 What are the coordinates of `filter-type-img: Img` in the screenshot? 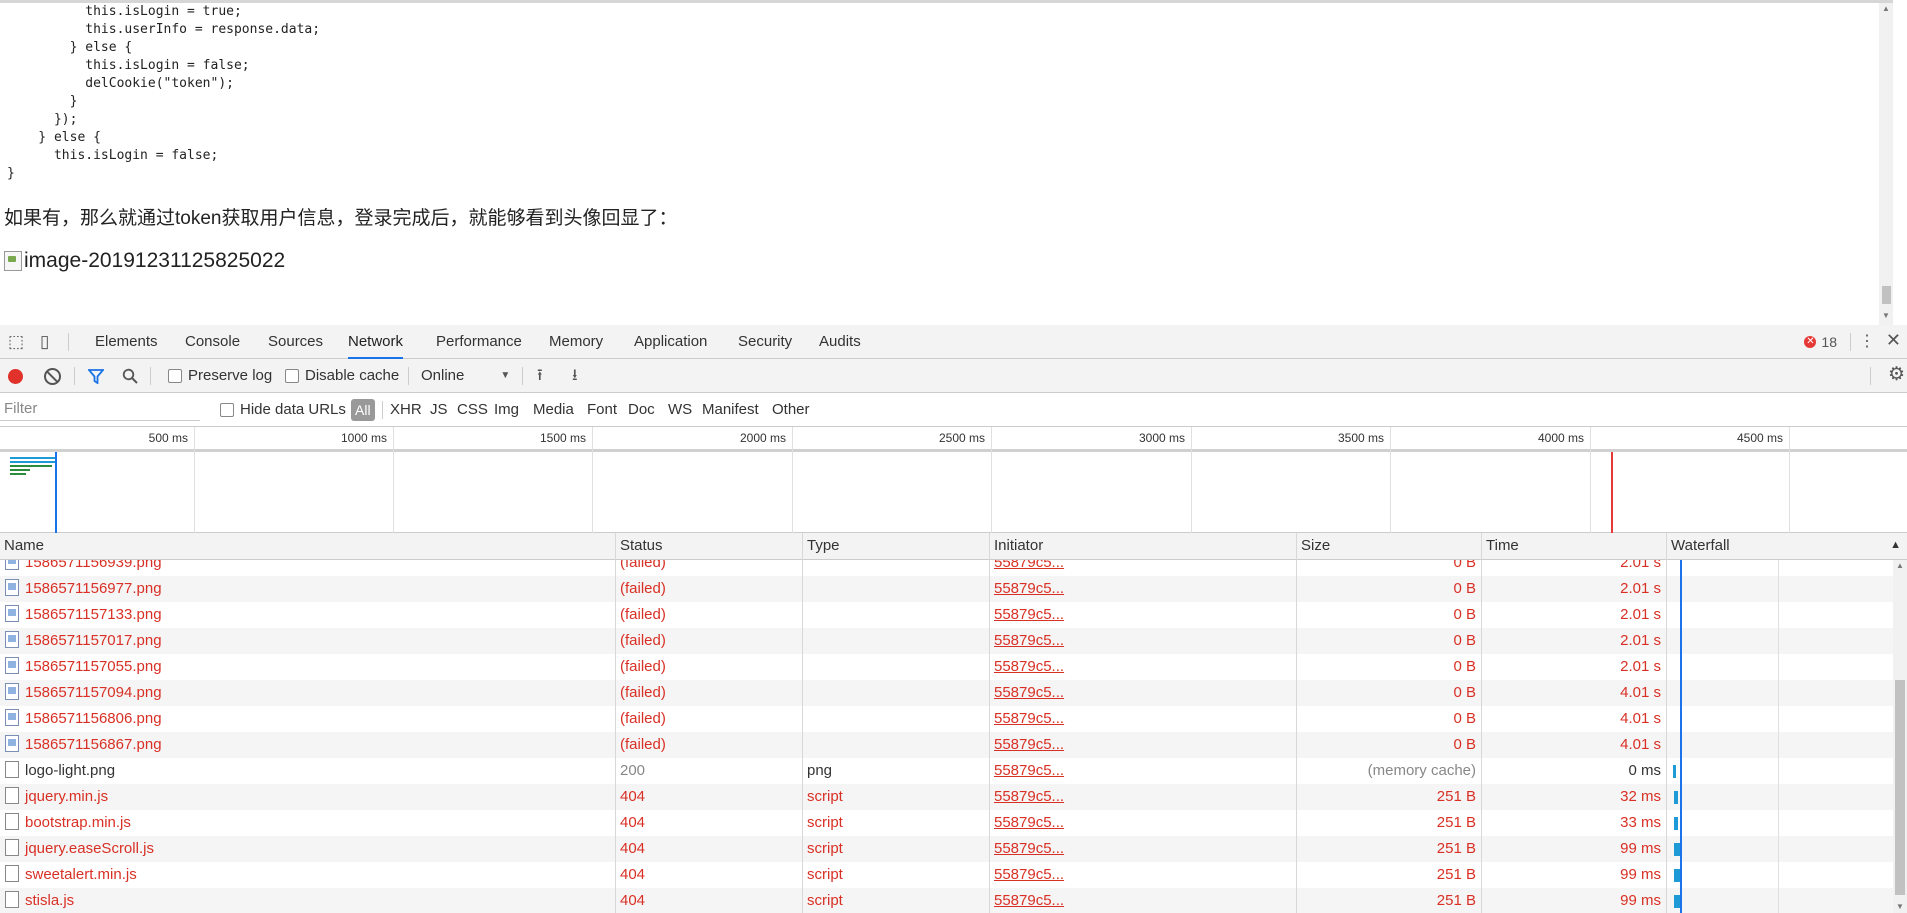 It's located at (506, 410).